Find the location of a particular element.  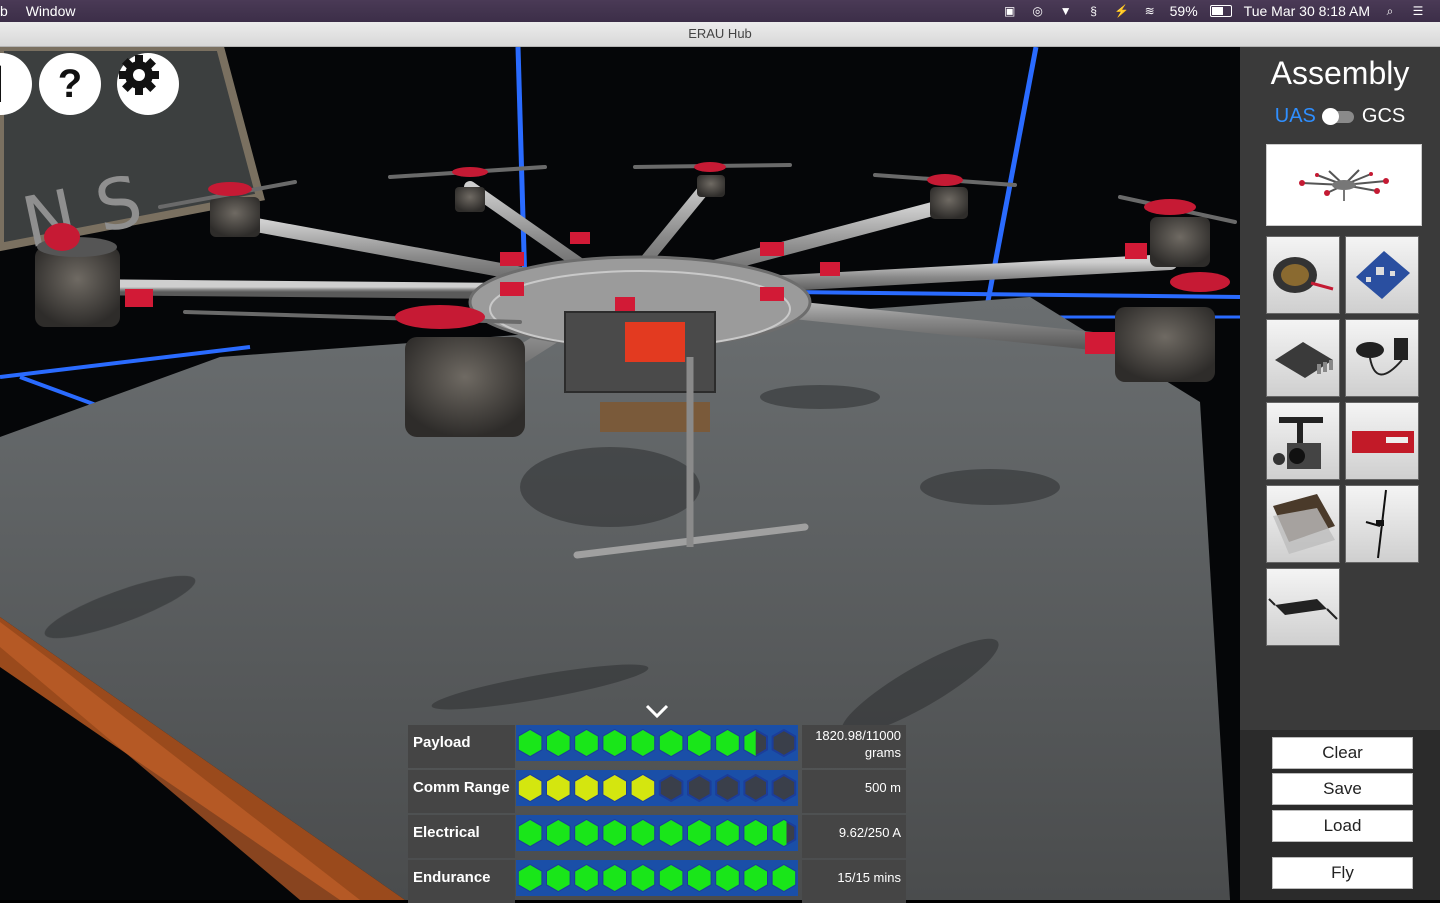

stat-value: 15/15 mins is located at coordinates (854, 881).